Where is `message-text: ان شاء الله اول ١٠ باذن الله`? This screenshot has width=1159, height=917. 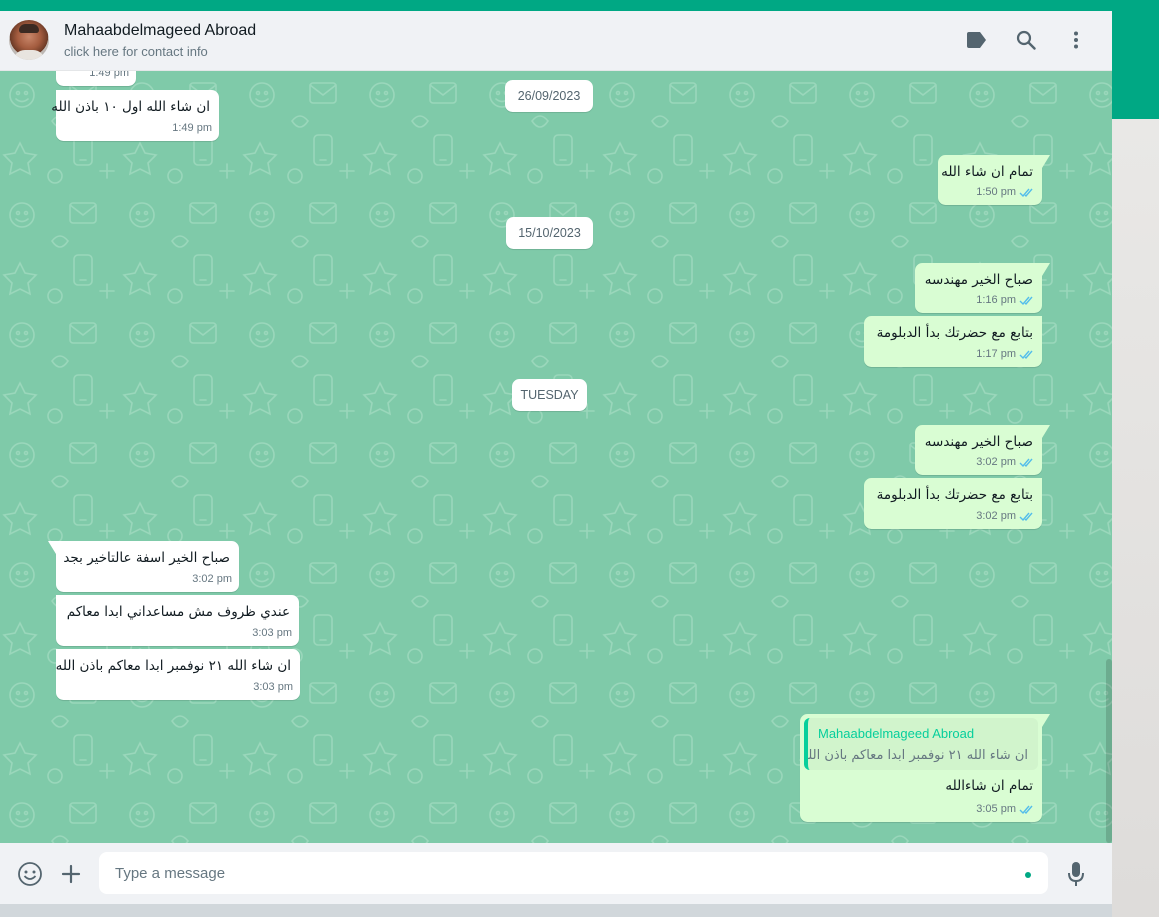 message-text: ان شاء الله اول ١٠ باذن الله is located at coordinates (130, 107).